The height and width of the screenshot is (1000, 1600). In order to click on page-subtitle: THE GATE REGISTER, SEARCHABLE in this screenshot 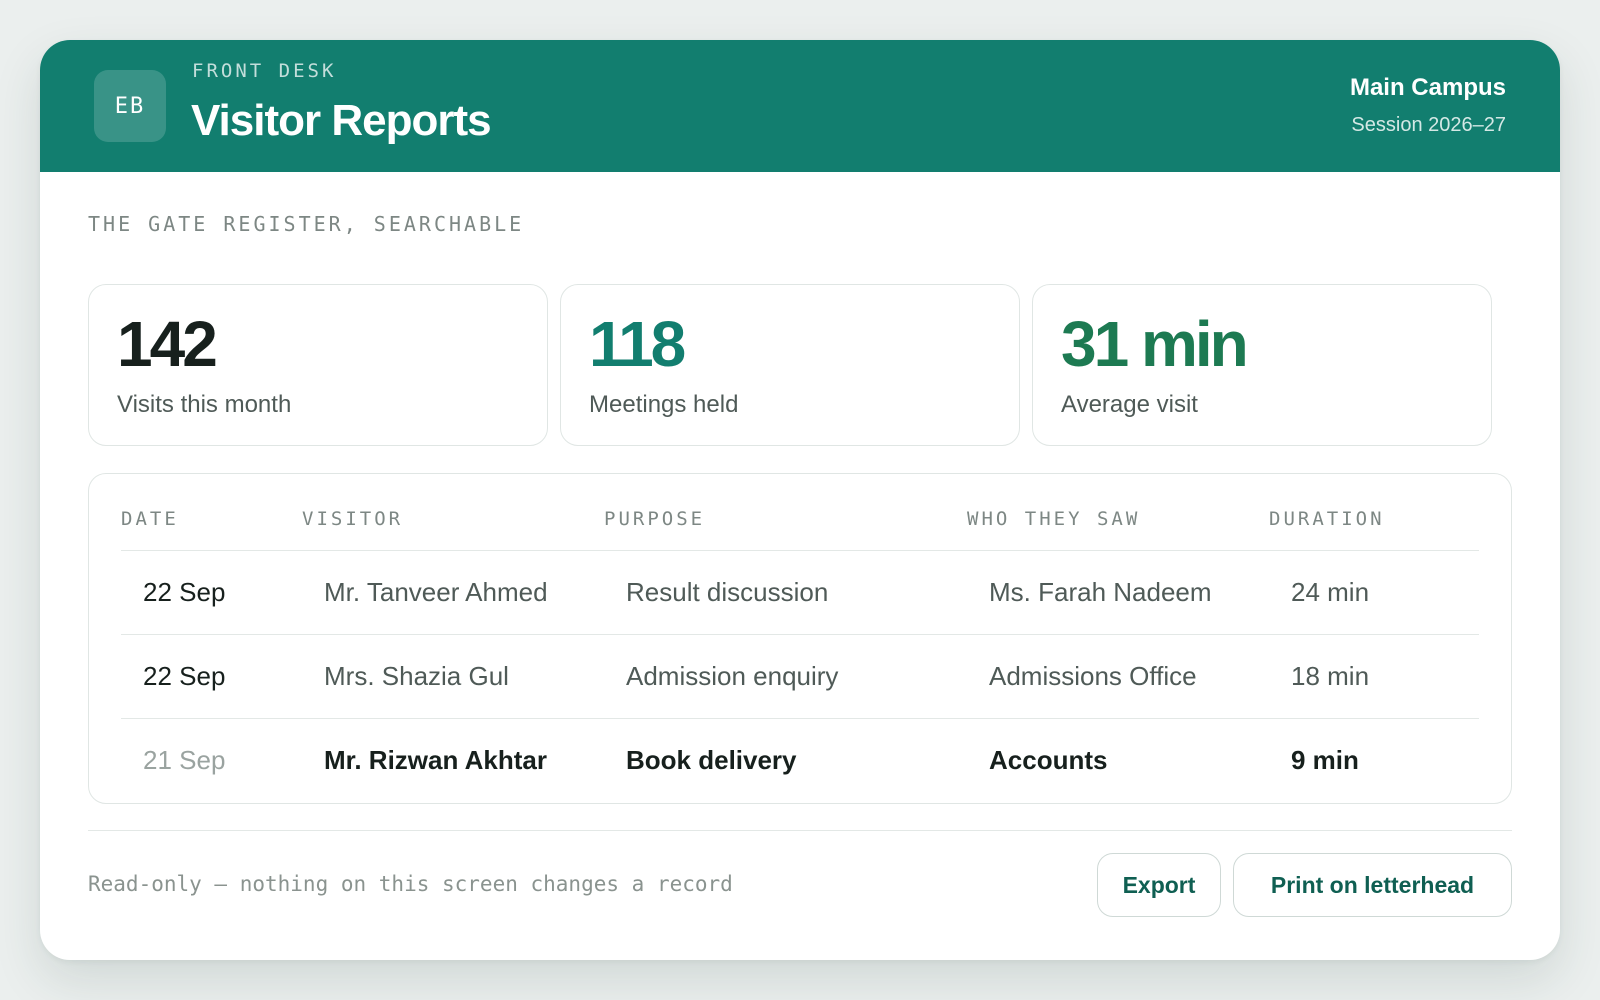, I will do `click(306, 224)`.